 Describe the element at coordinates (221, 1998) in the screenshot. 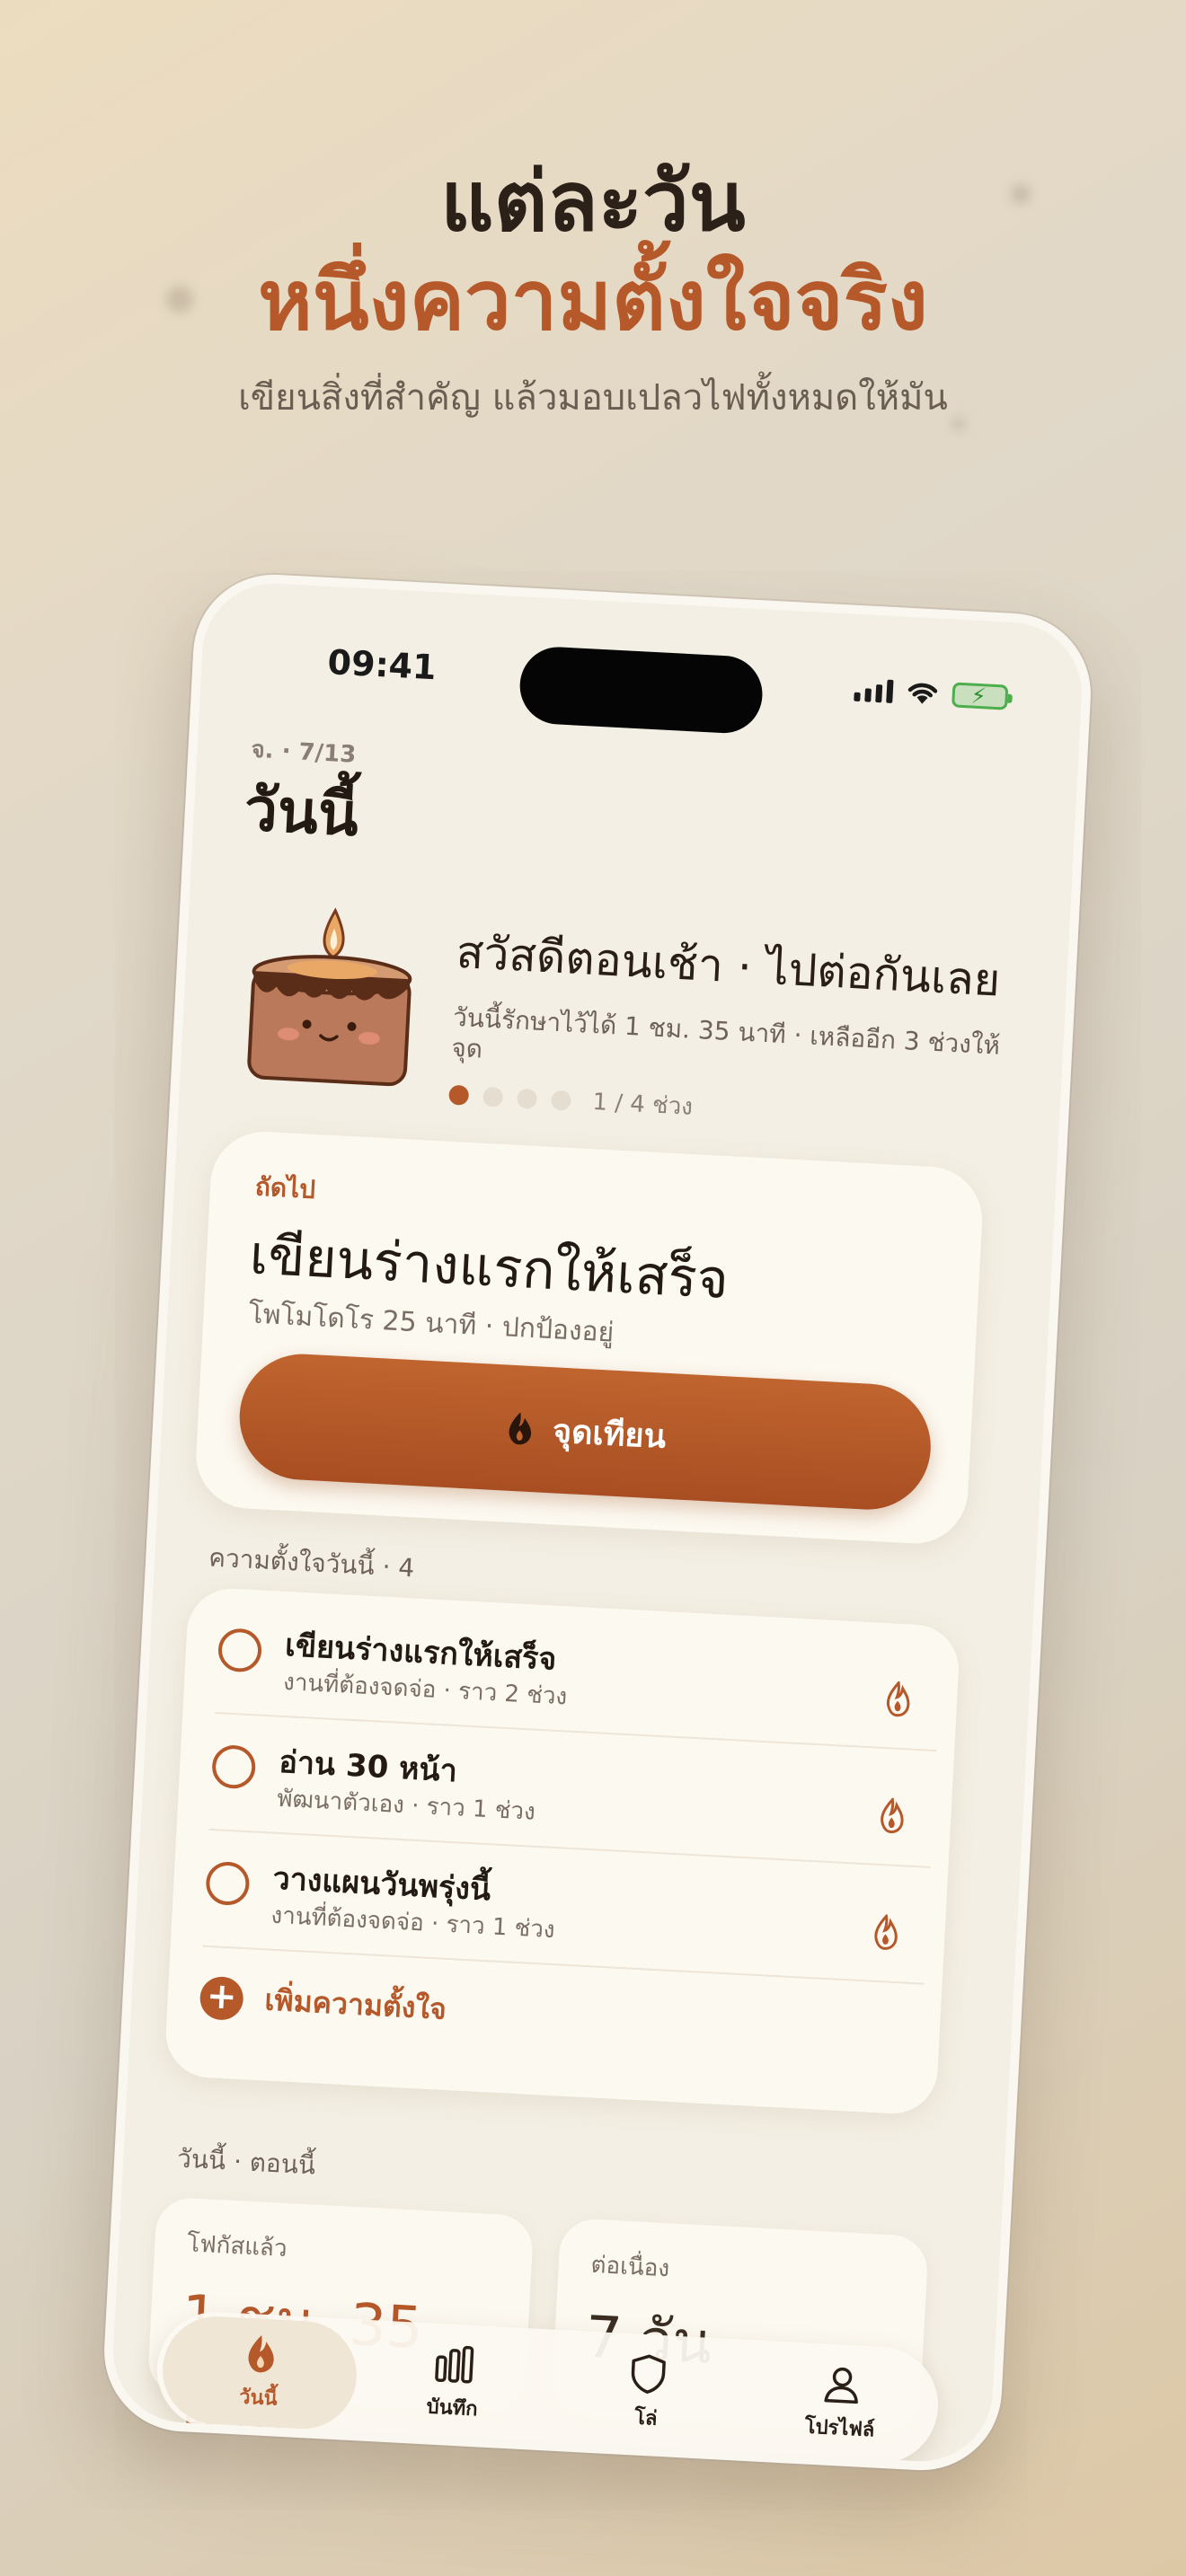

I see `plus-icon: +` at that location.